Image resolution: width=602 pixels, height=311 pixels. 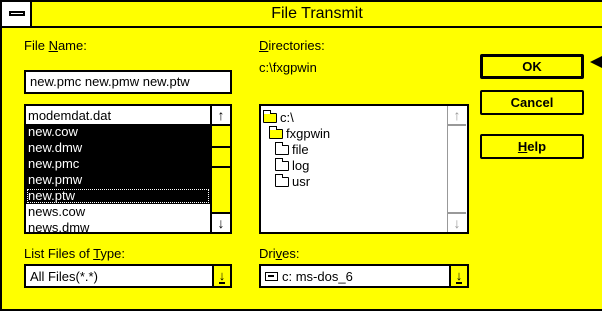 What do you see at coordinates (118, 180) in the screenshot?
I see `list-item: new.pmw` at bounding box center [118, 180].